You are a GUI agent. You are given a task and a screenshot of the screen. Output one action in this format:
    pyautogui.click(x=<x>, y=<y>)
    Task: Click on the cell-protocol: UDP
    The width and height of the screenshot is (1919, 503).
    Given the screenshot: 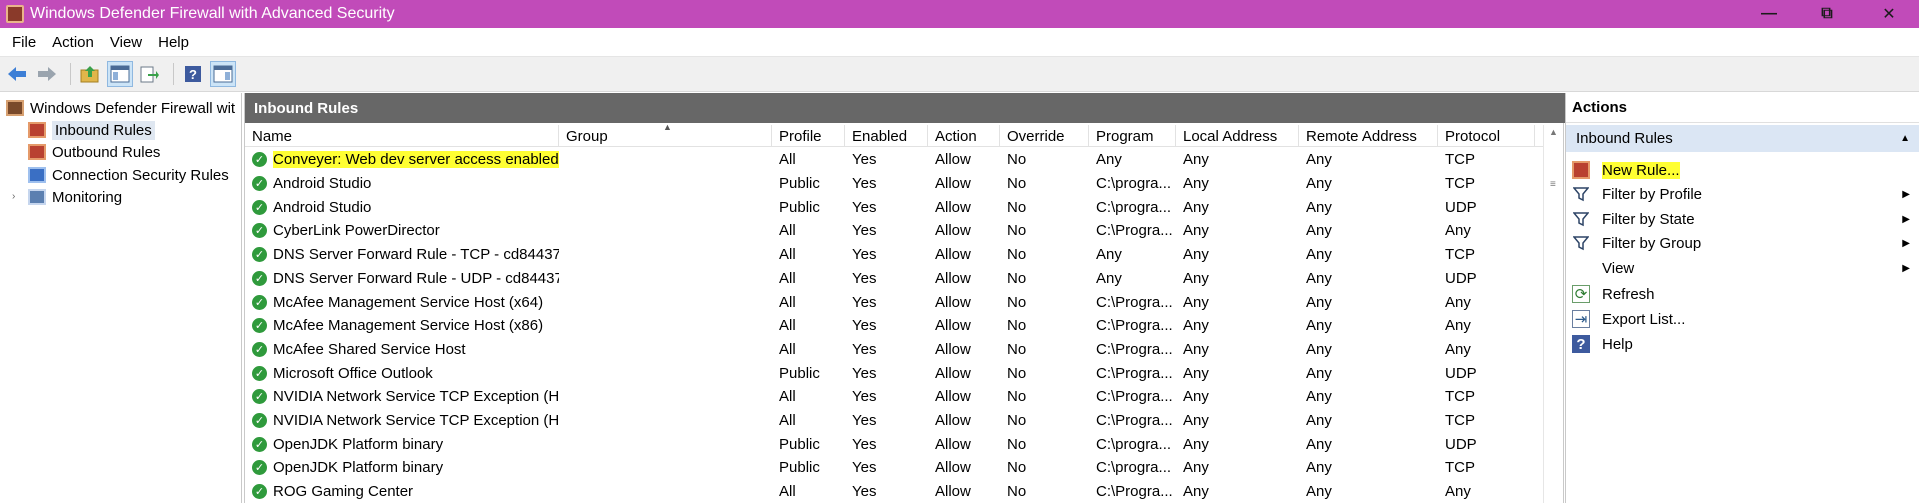 What is the action you would take?
    pyautogui.click(x=1461, y=278)
    